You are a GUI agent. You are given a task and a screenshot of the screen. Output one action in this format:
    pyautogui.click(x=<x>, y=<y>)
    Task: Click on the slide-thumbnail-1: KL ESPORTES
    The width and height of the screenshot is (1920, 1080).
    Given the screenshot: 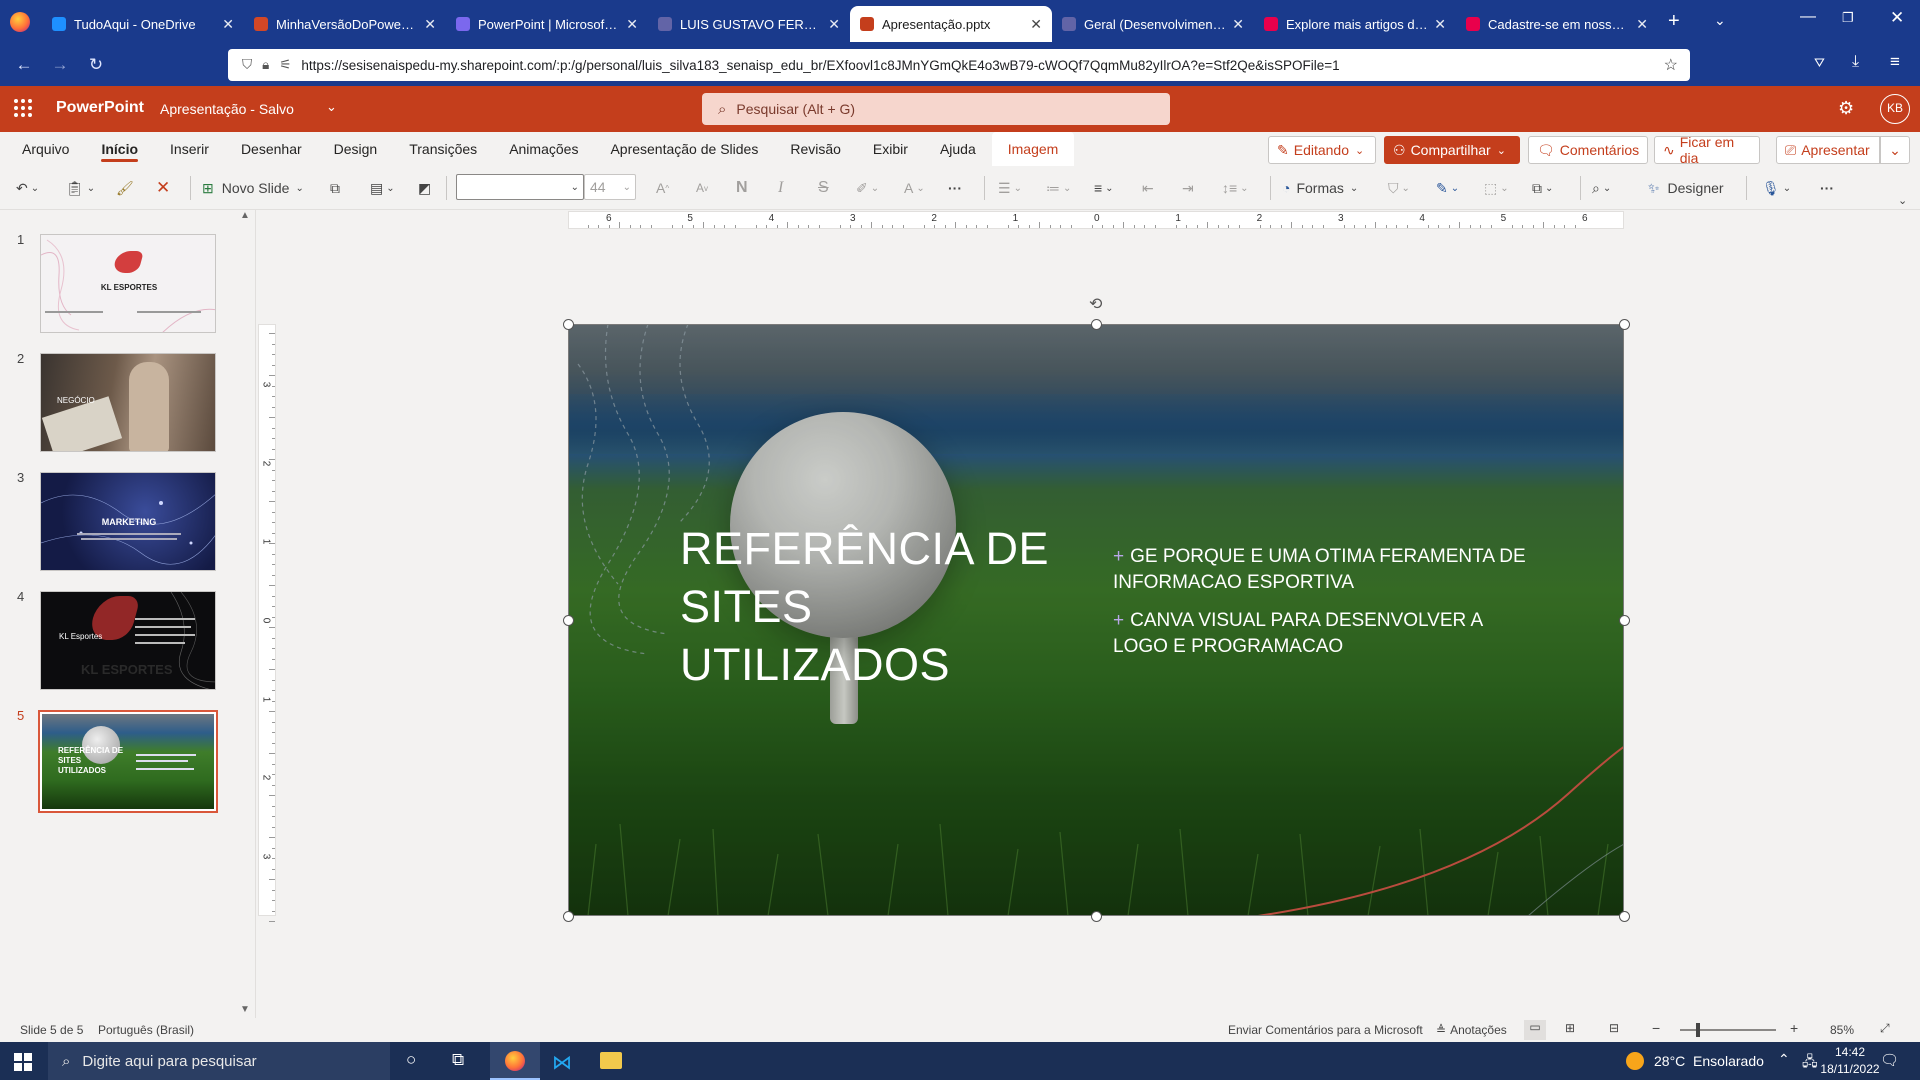 What is the action you would take?
    pyautogui.click(x=128, y=283)
    